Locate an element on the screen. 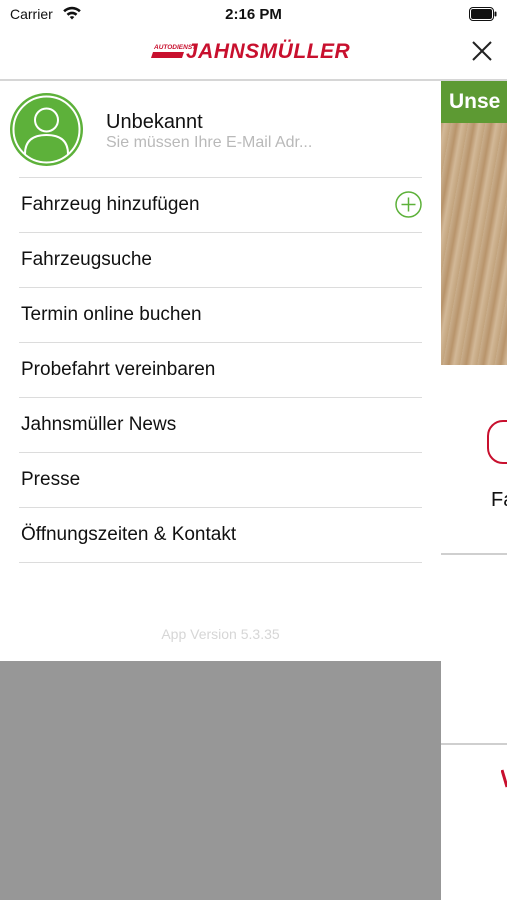  menu-item-termin-online-buchen: Termin online buchen is located at coordinates (220, 314).